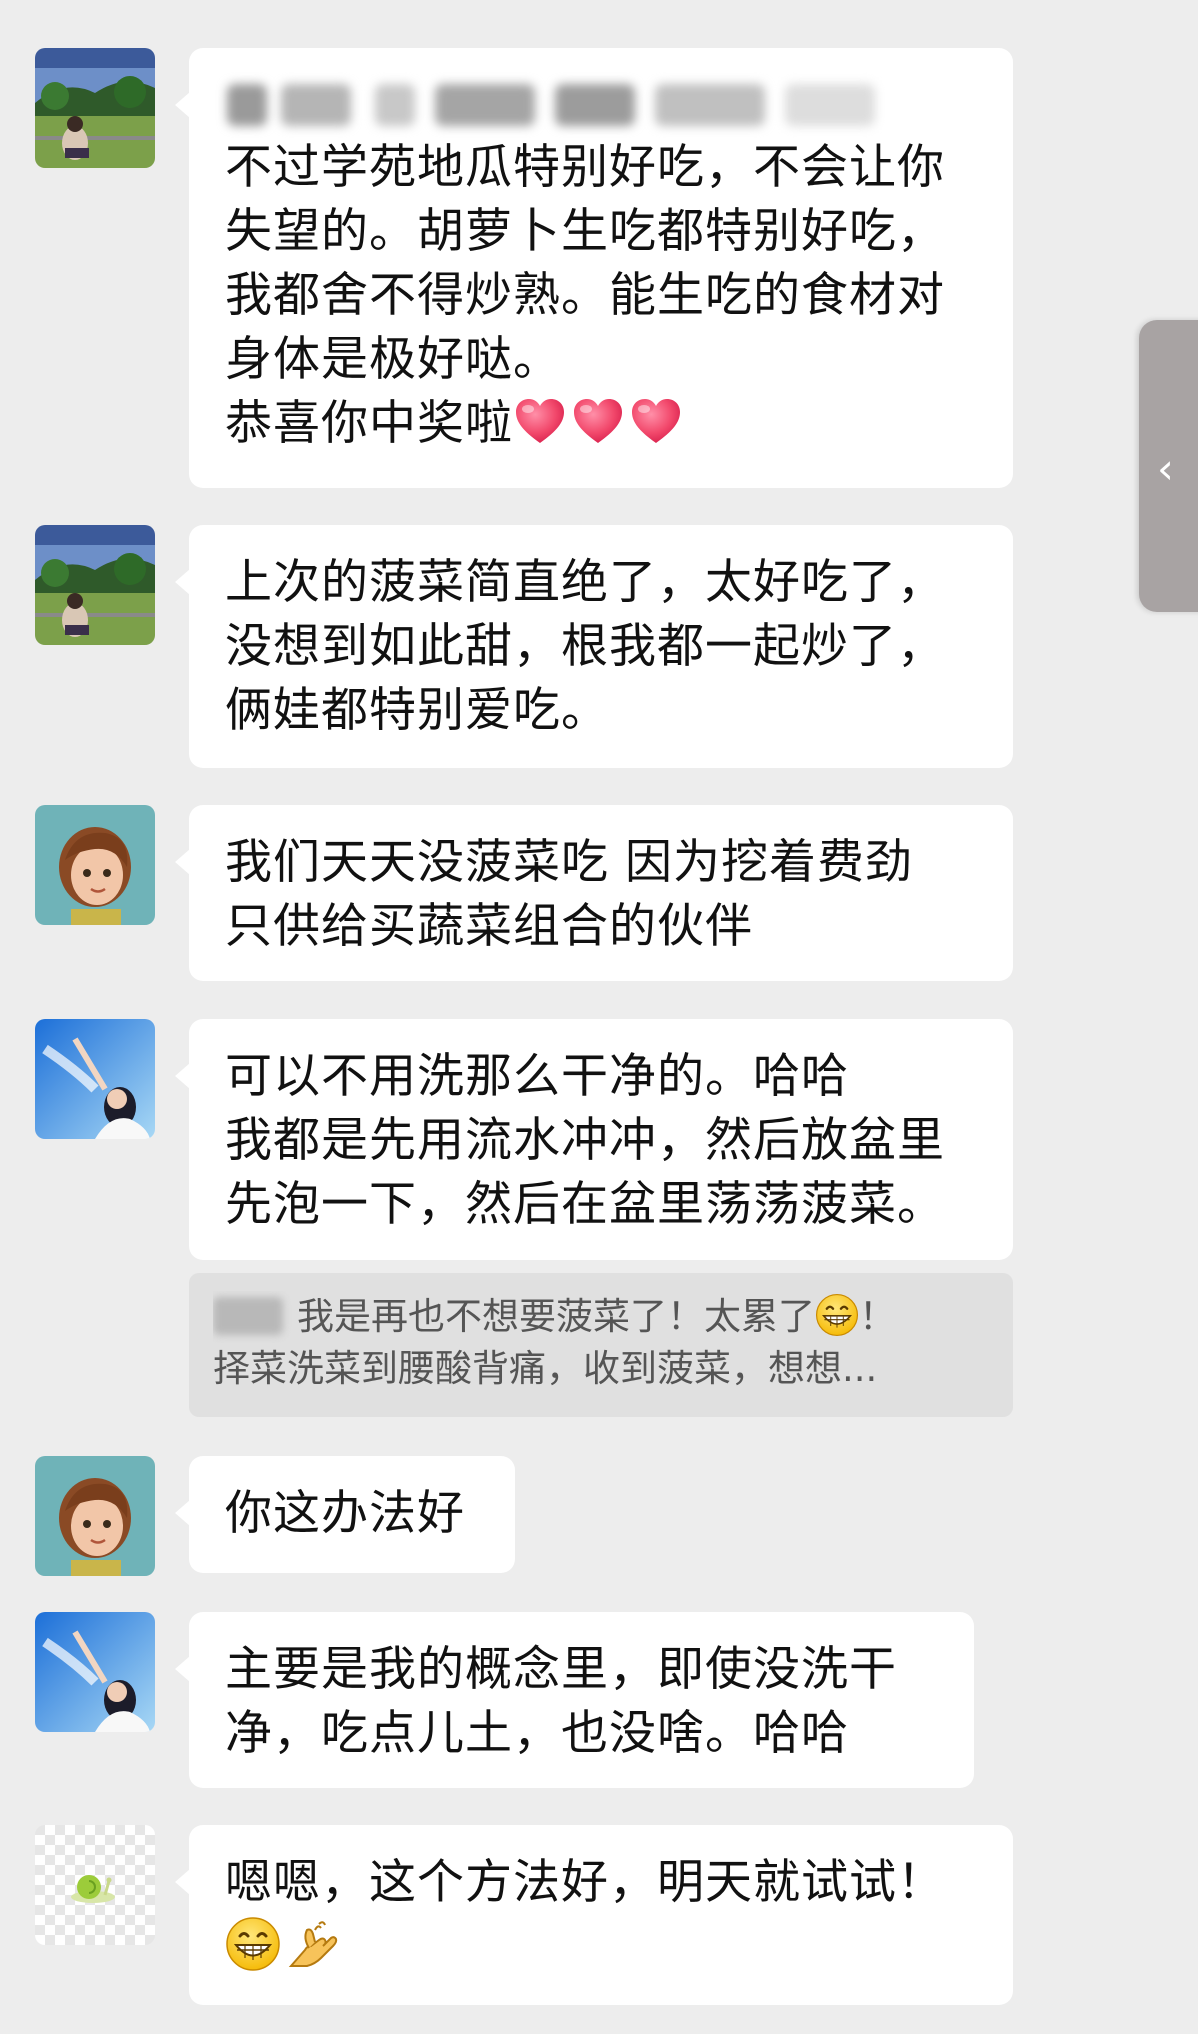 The image size is (1198, 2034). What do you see at coordinates (489, 926) in the screenshot?
I see `message-text-line: 只供给买蔬菜组合的伙伴` at bounding box center [489, 926].